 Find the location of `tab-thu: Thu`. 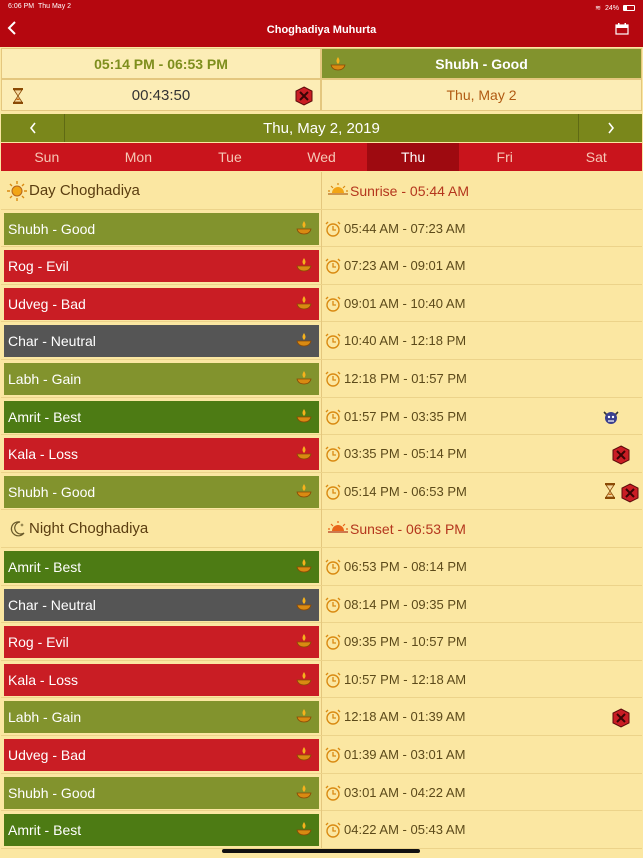

tab-thu: Thu is located at coordinates (413, 157).